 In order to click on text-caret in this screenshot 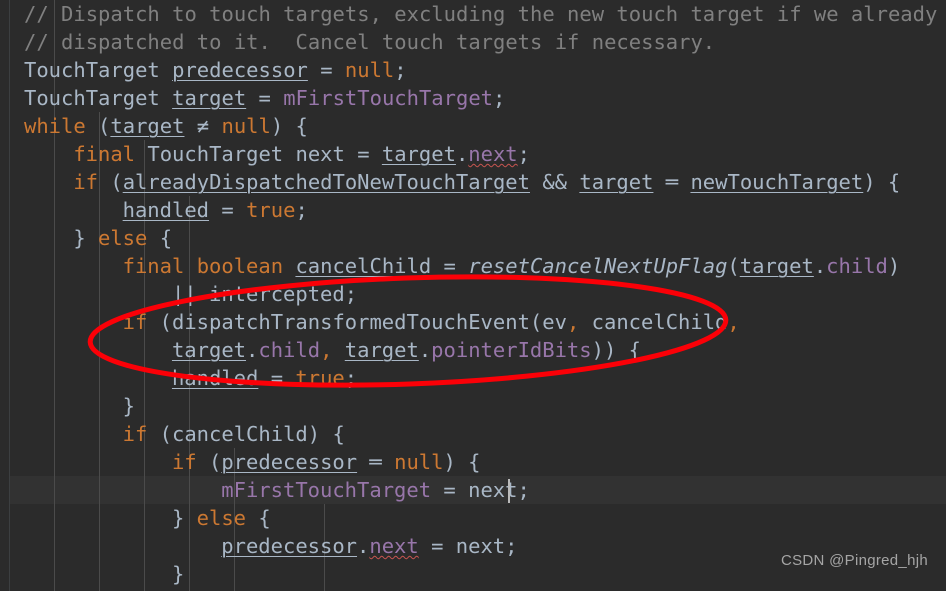, I will do `click(509, 491)`.